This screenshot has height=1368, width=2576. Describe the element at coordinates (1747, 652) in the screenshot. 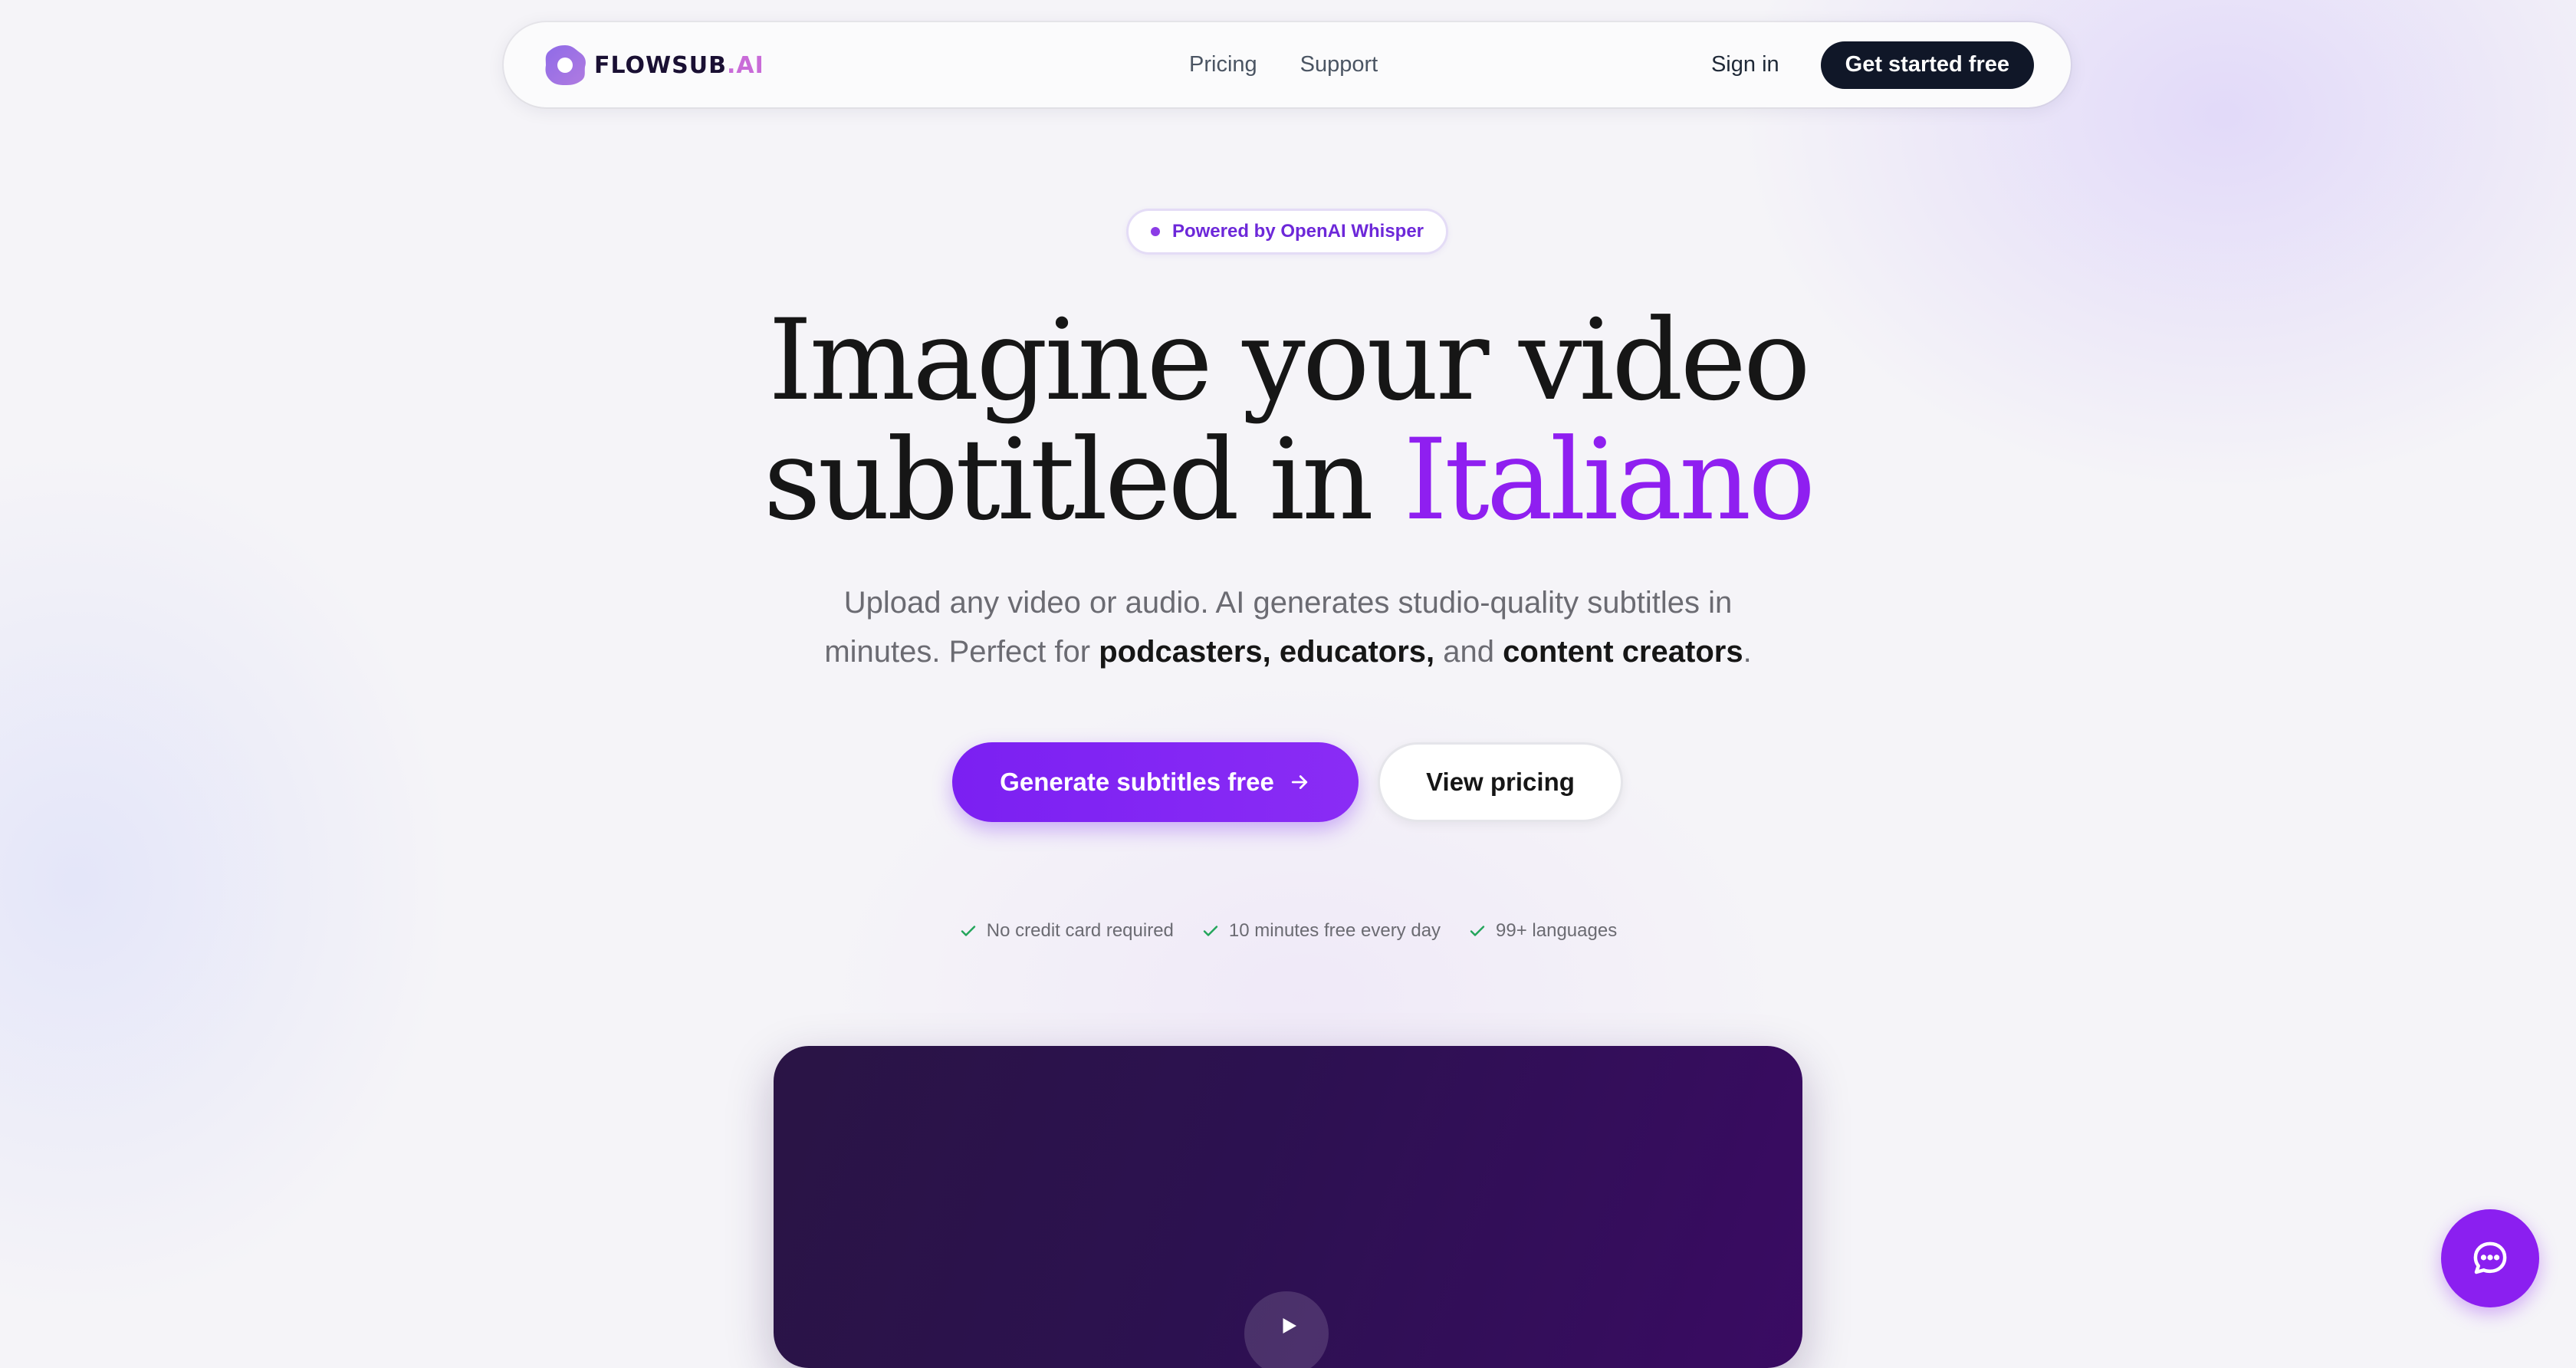

I see `subheading-period: .` at that location.